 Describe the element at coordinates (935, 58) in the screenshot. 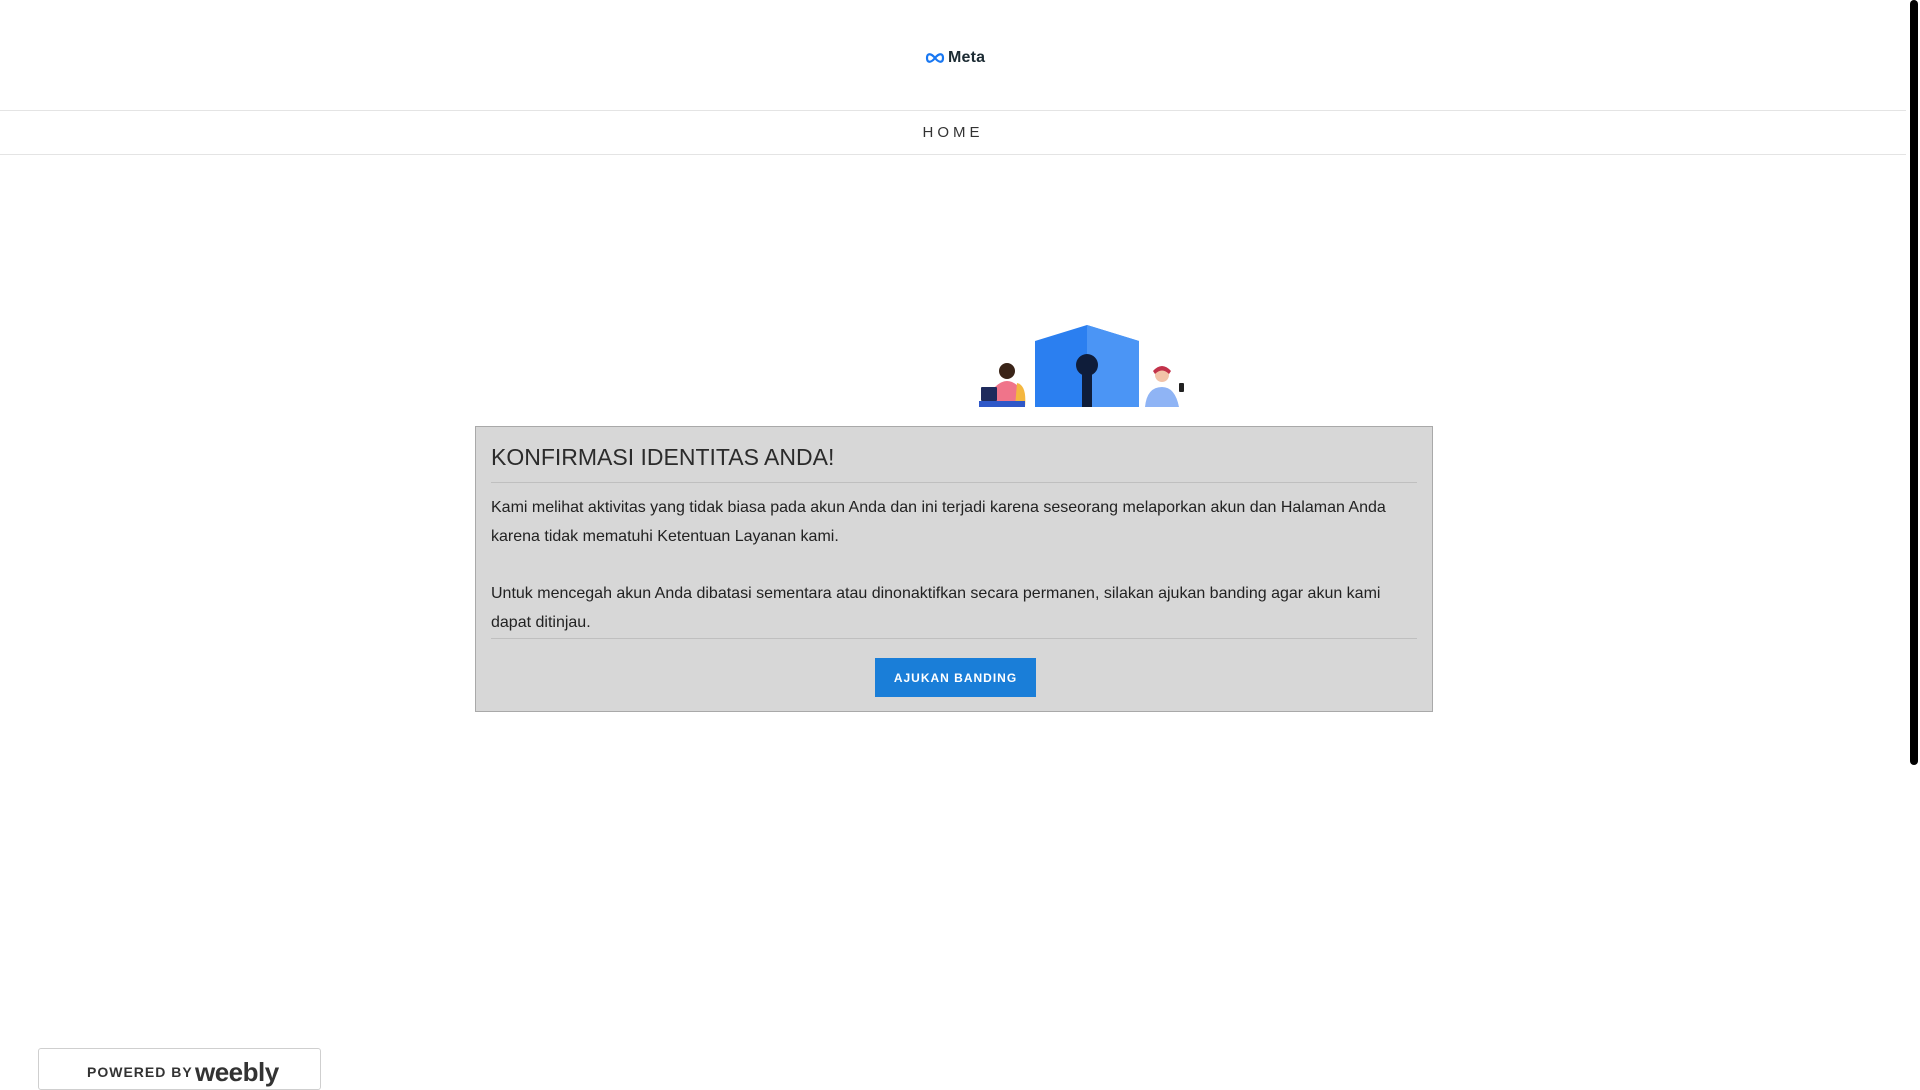

I see `meta-infinity-icon` at that location.